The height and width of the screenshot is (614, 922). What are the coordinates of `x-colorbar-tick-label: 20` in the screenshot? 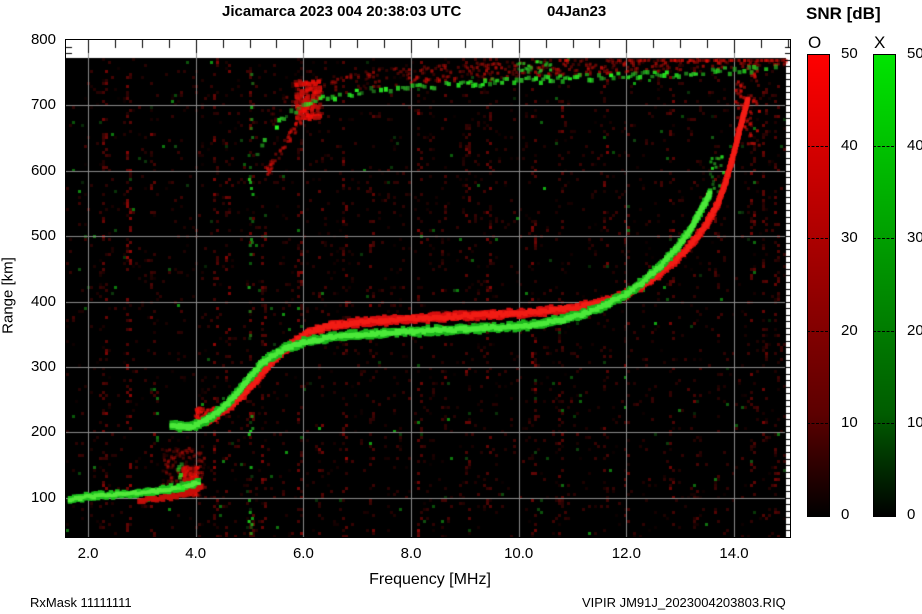 It's located at (914, 330).